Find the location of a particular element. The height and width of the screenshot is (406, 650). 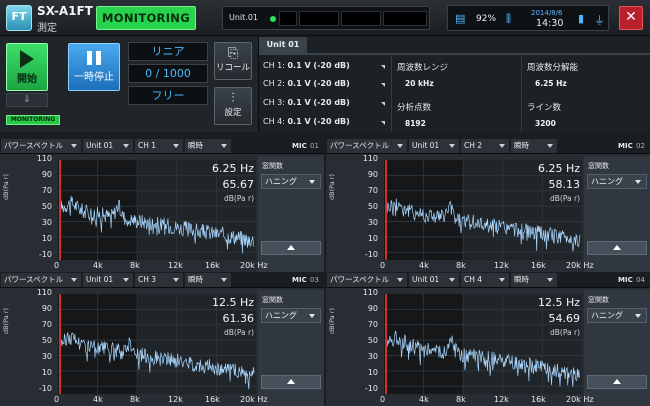

analysis-points-label: 分析点数 is located at coordinates (414, 108).